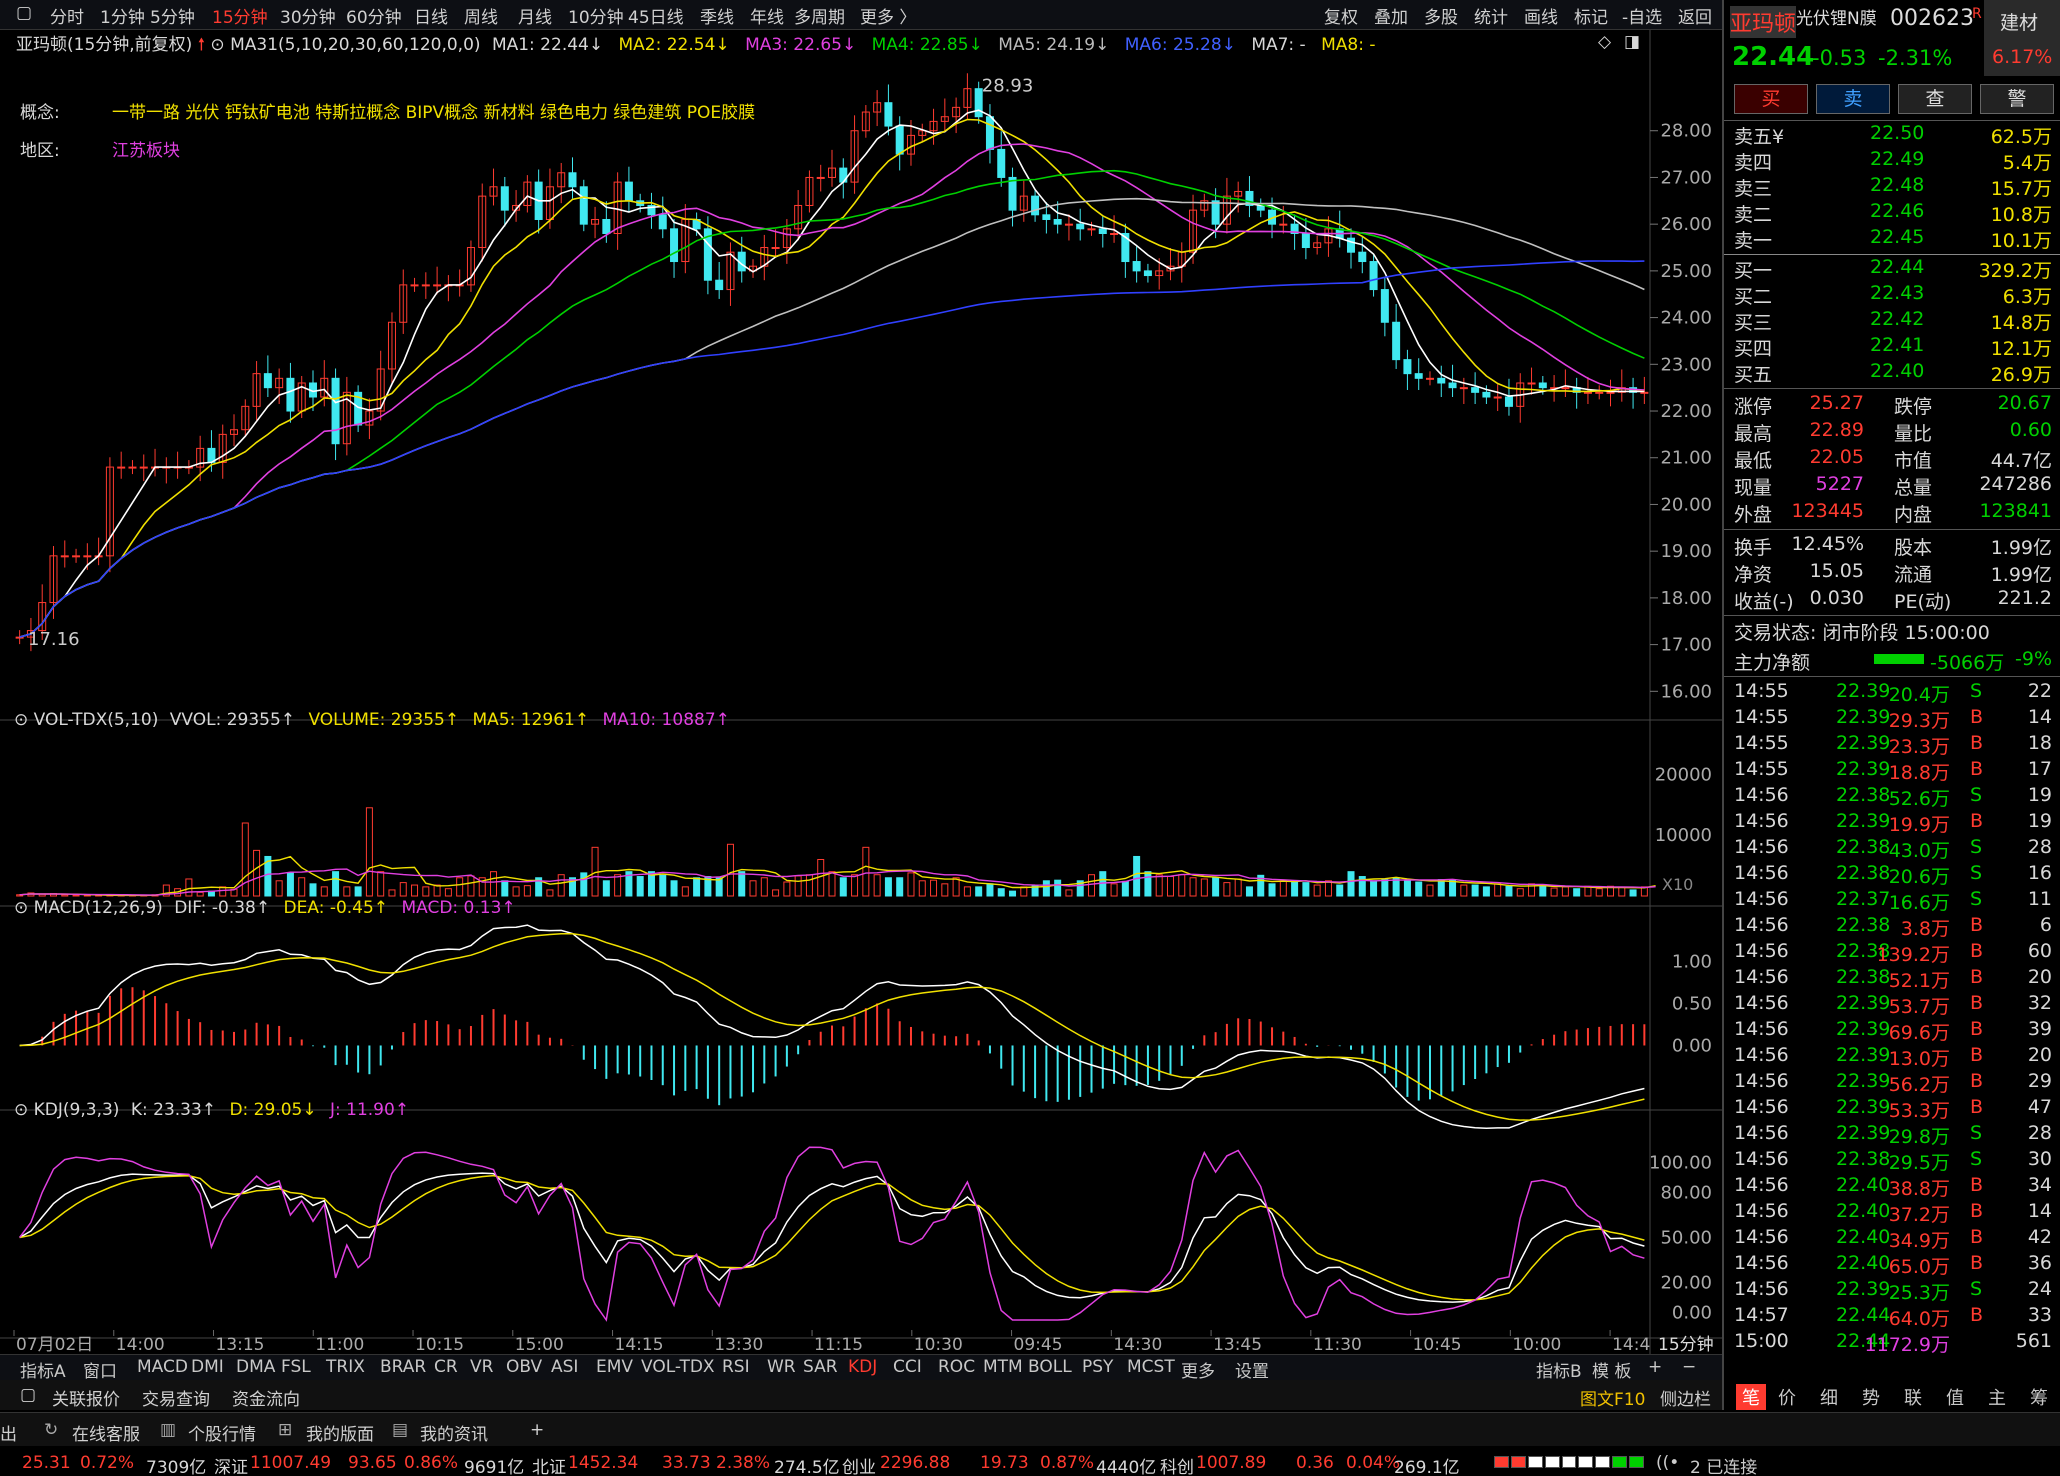 This screenshot has height=1476, width=2060. I want to click on ind-tab-8: CR, so click(446, 1367).